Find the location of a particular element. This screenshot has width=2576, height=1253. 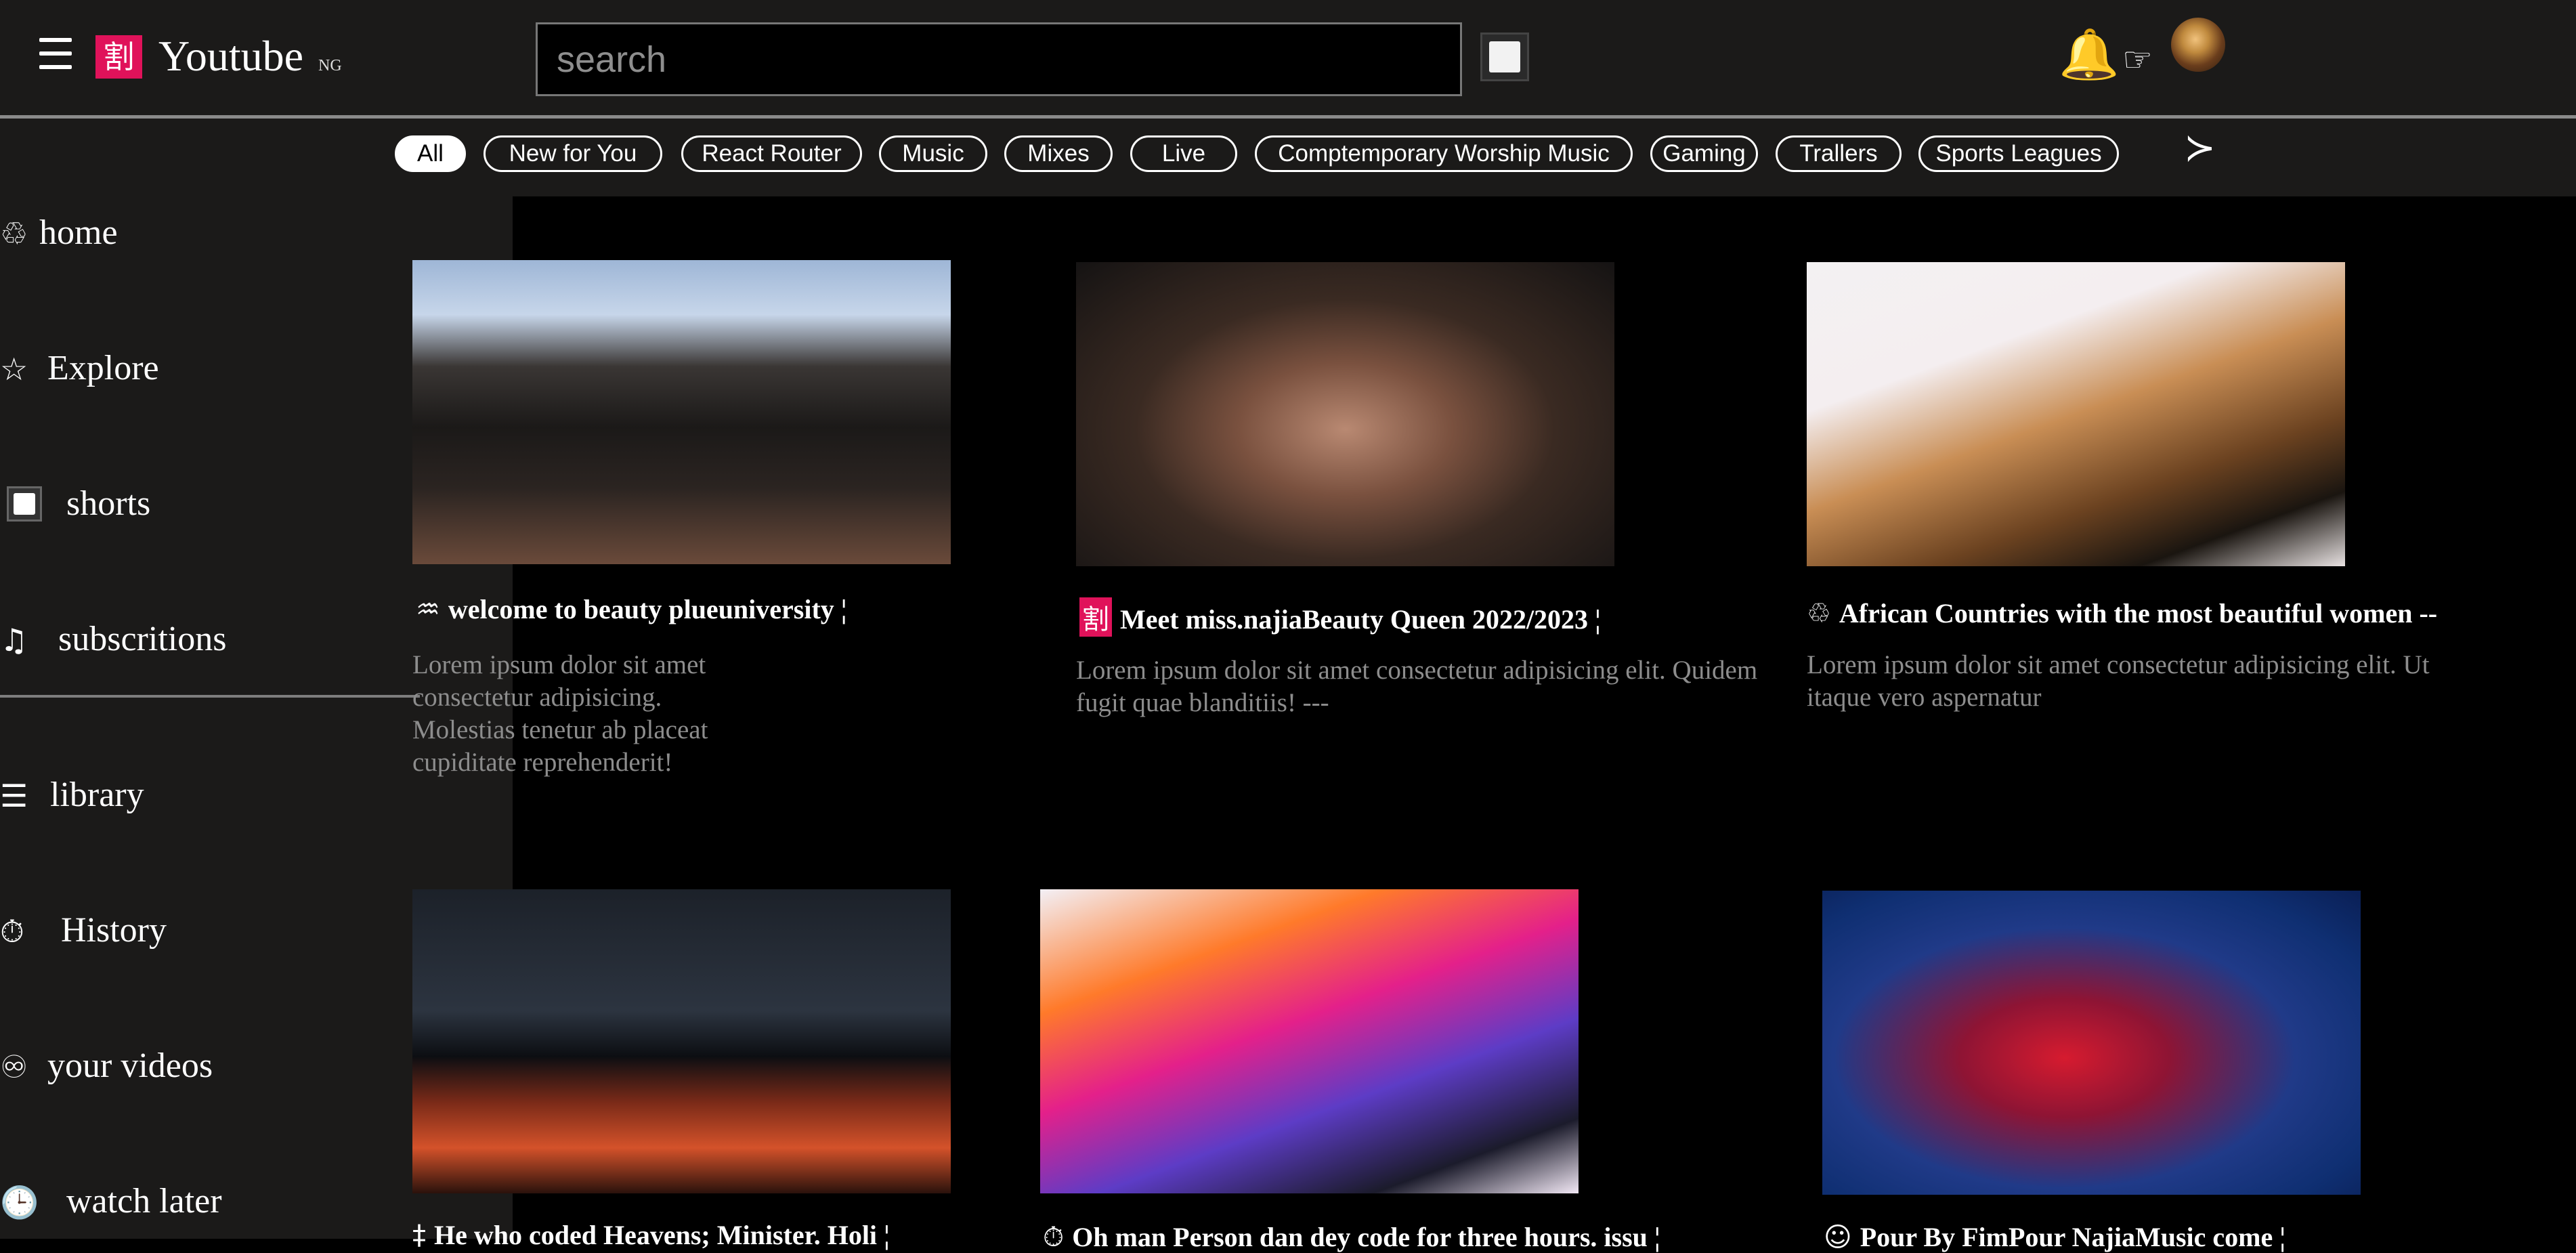

logo-icon: 割 is located at coordinates (118, 57).